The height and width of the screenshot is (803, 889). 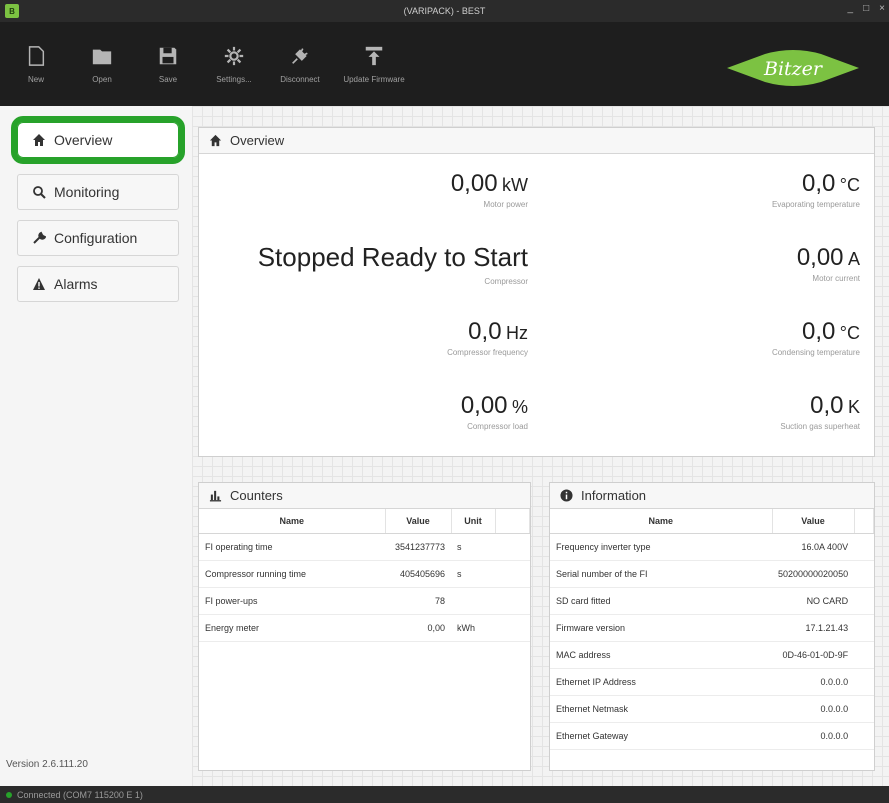 I want to click on open-label: Open, so click(x=102, y=79).